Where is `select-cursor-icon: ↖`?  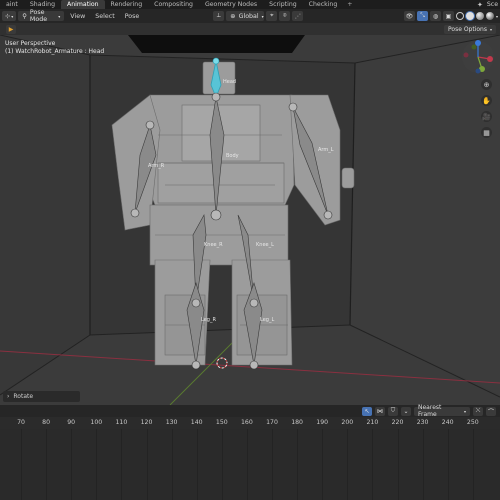
select-cursor-icon: ↖ is located at coordinates (367, 411).